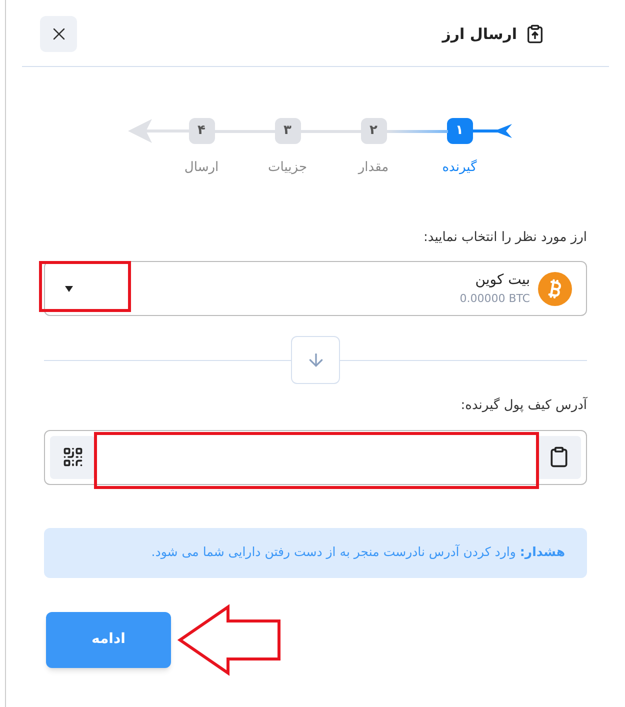  I want to click on bitcoin-icon, so click(555, 289).